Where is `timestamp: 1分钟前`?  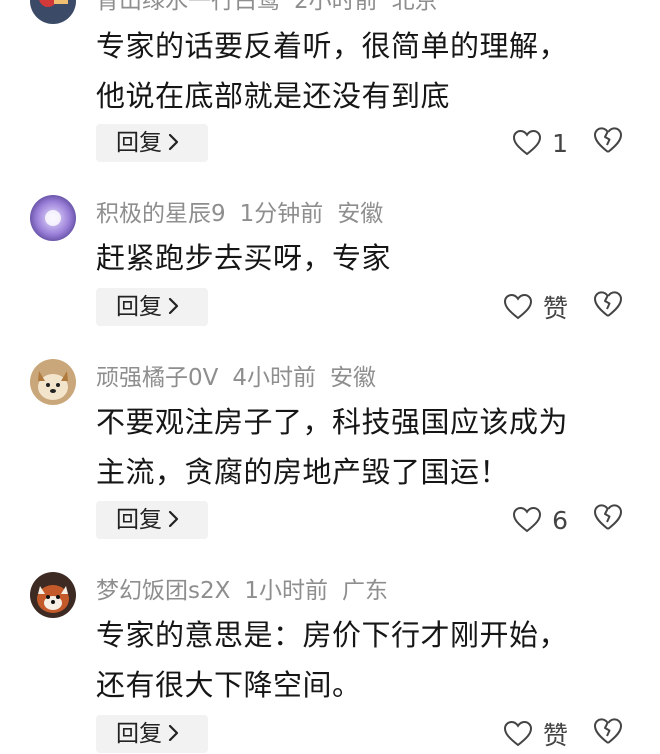
timestamp: 1分钟前 is located at coordinates (281, 214).